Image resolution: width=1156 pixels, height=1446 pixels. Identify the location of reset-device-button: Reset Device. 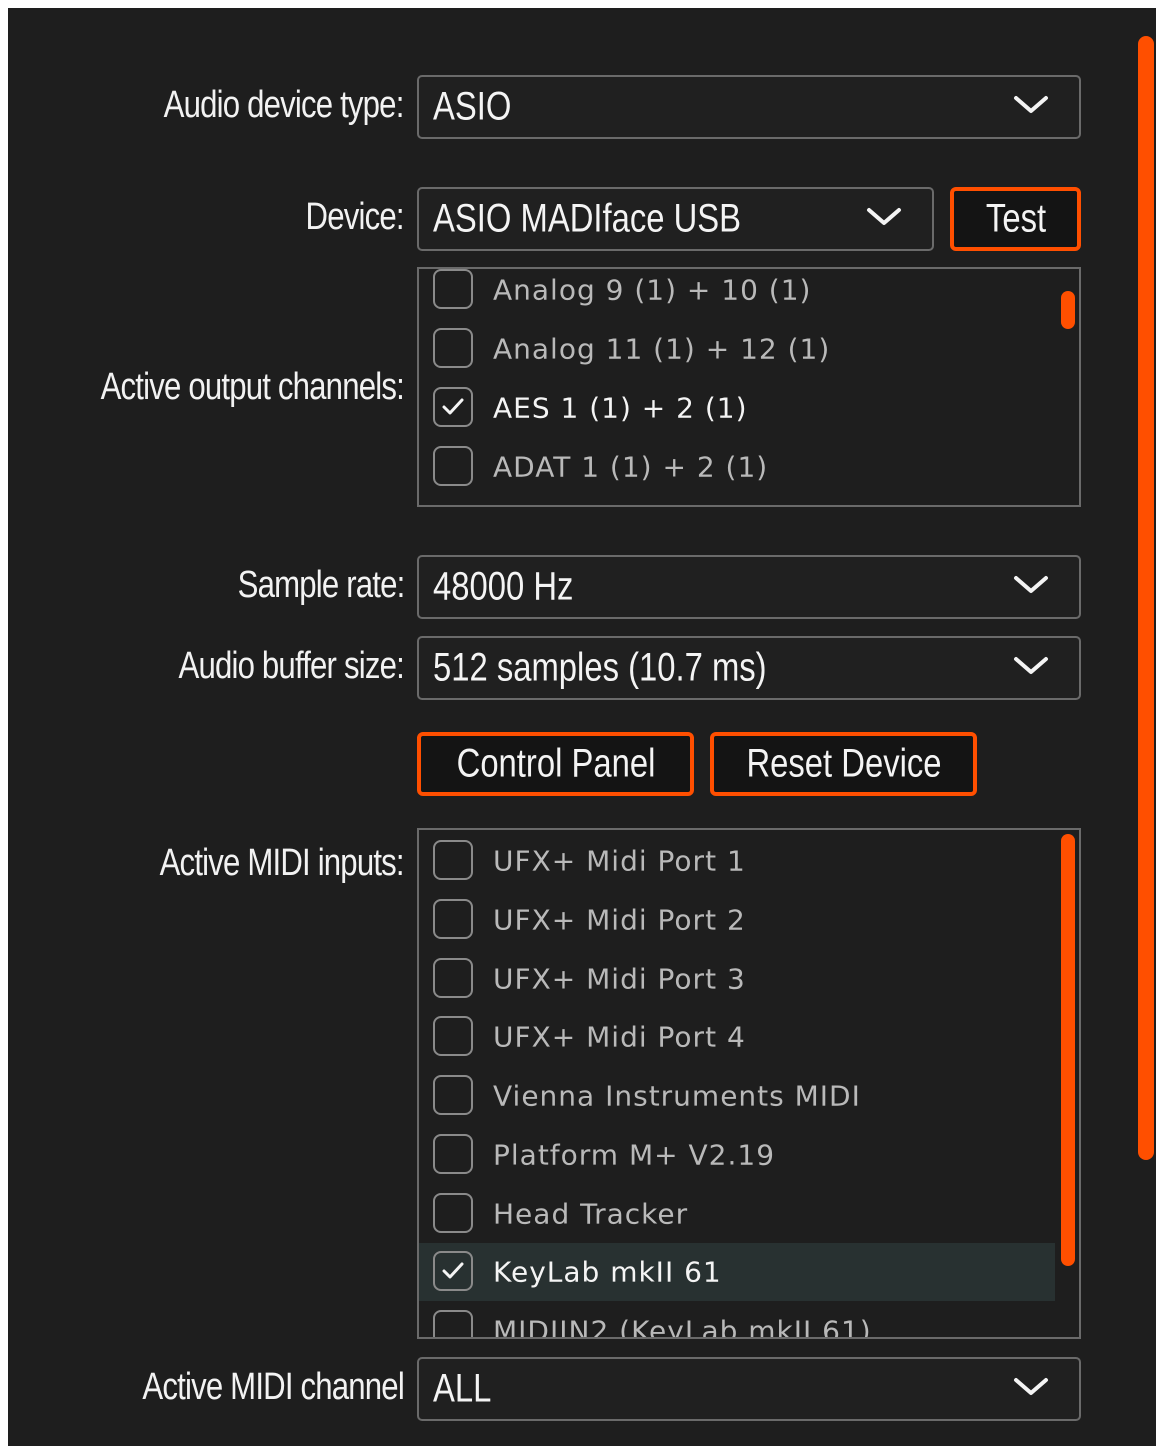
(843, 764).